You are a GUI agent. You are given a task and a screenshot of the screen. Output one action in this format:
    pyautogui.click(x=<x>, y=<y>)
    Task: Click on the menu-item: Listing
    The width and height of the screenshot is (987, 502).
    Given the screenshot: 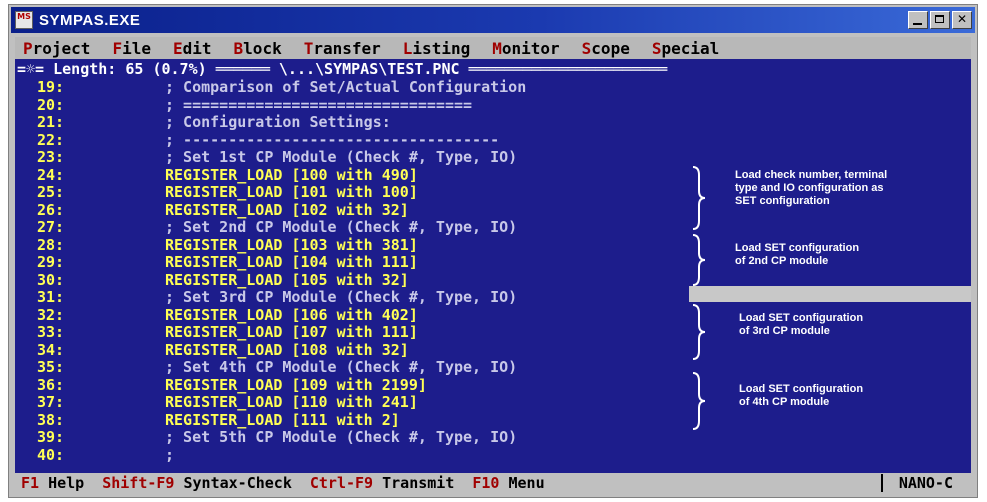 What is the action you would take?
    pyautogui.click(x=436, y=48)
    